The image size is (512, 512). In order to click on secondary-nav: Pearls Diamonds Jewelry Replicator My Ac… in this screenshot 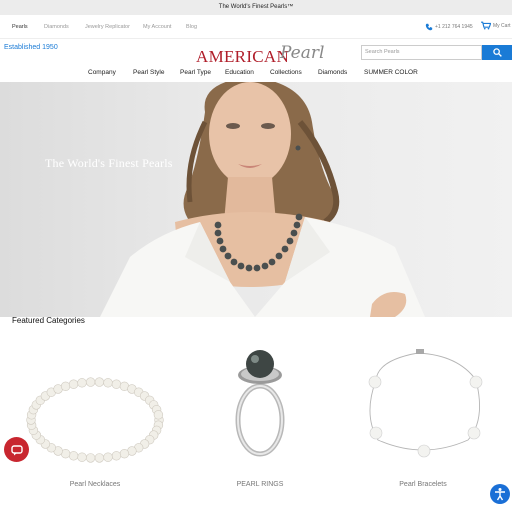, I will do `click(256, 27)`.